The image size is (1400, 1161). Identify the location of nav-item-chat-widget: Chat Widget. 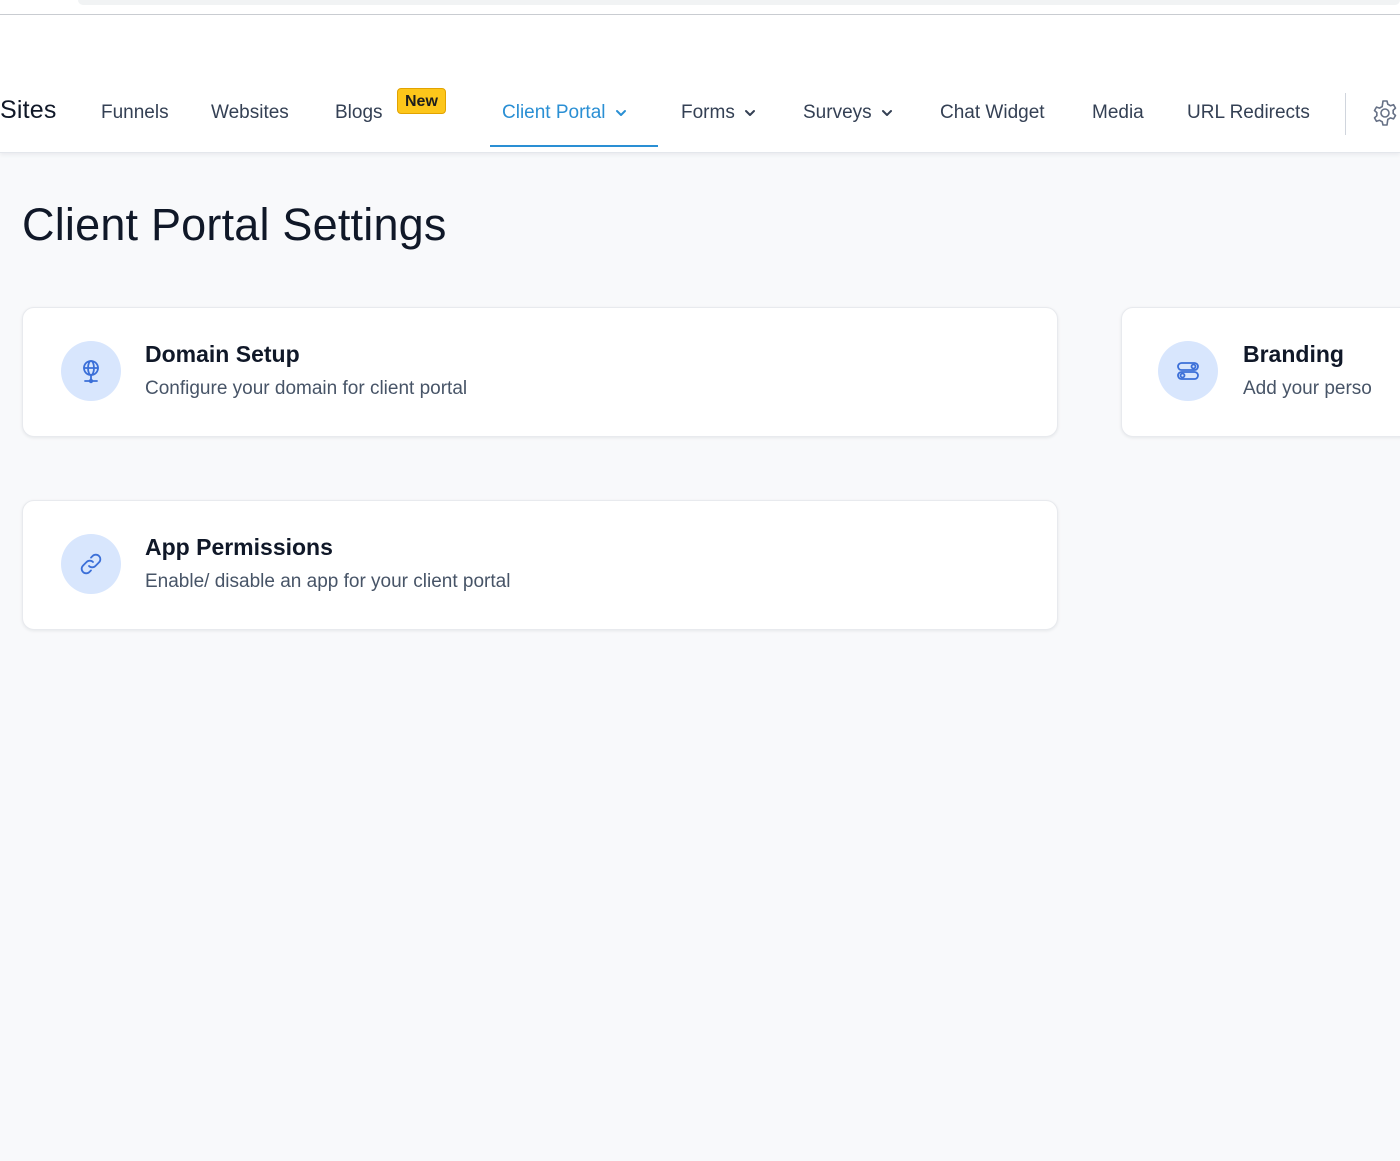
(992, 113).